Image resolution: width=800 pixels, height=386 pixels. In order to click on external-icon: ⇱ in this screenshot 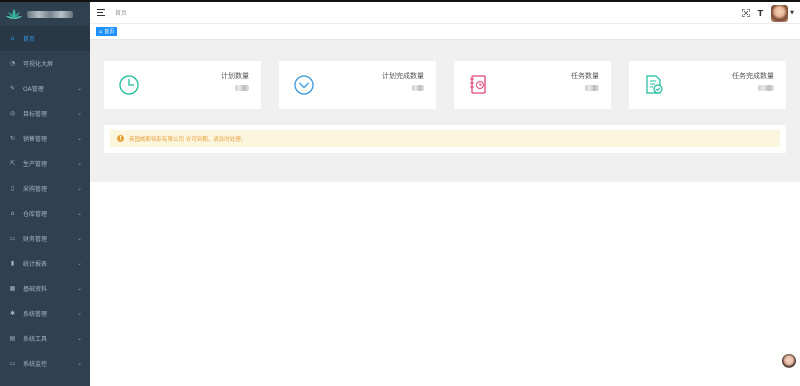, I will do `click(12, 163)`.